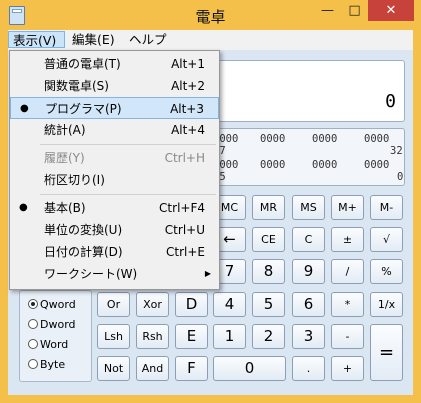  Describe the element at coordinates (347, 304) in the screenshot. I see `multiply-button: *` at that location.